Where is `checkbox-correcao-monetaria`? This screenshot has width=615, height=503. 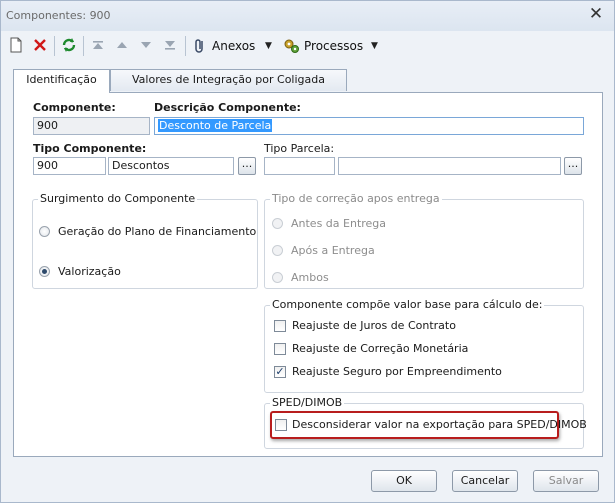 checkbox-correcao-monetaria is located at coordinates (280, 349).